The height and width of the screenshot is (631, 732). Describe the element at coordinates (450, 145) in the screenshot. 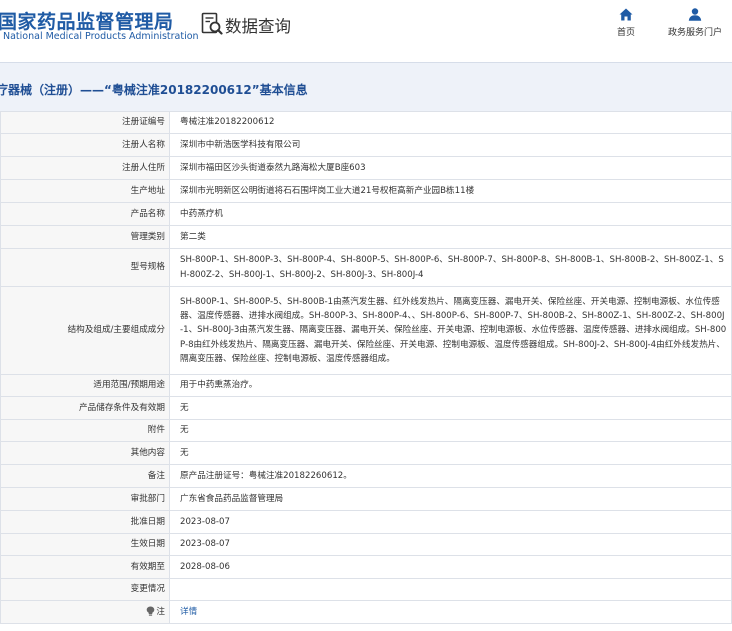

I see `field-value: 深圳市中新浩医学科技有限公司` at that location.